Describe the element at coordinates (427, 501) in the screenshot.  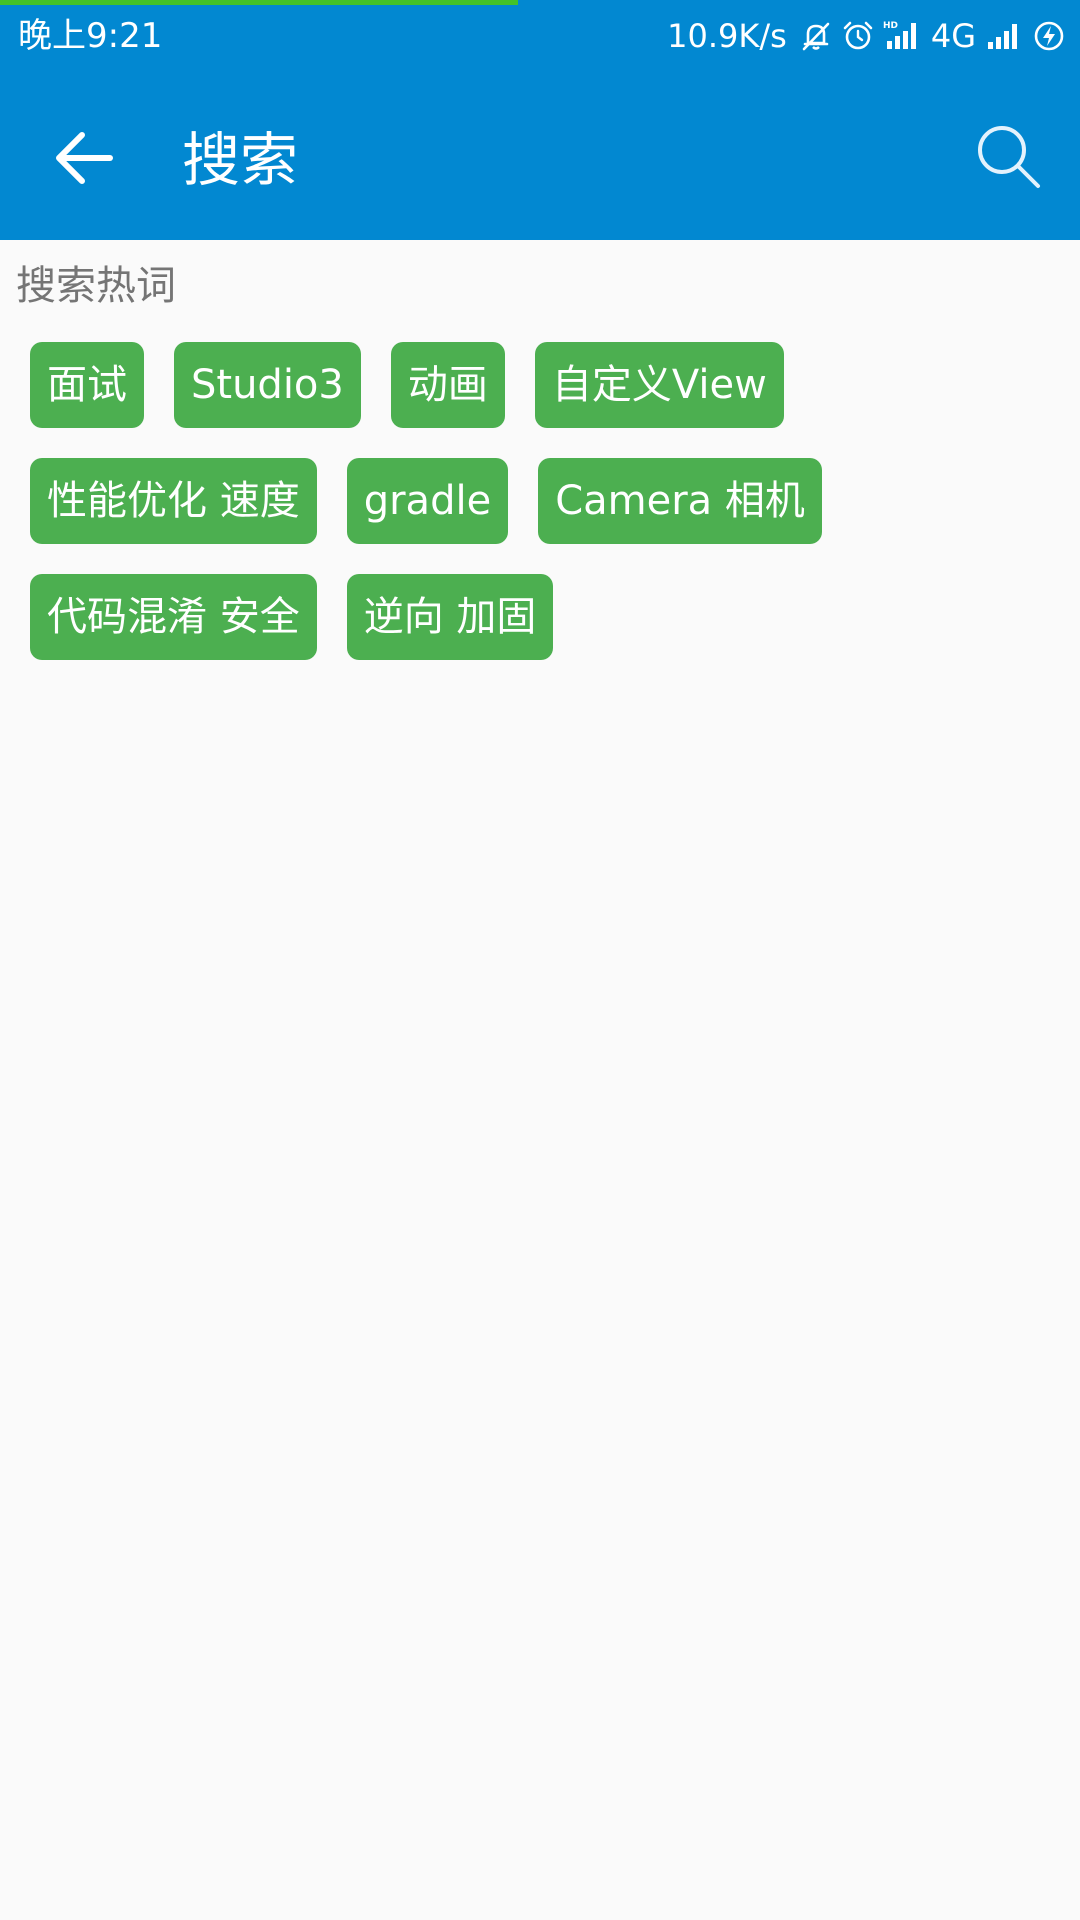
I see `hot-word-tag: gradle` at that location.